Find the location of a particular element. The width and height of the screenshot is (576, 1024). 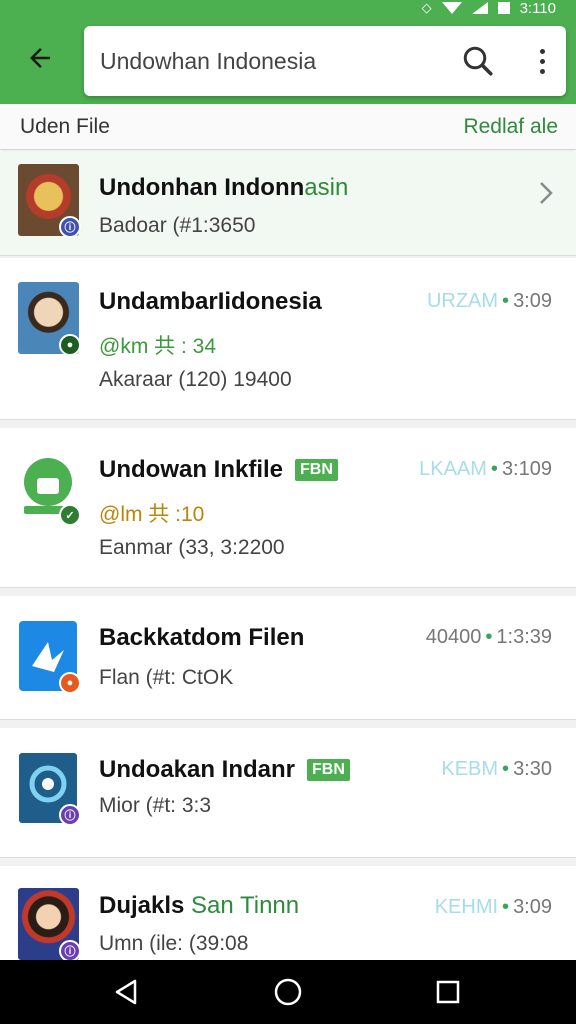

nav-home-button is located at coordinates (288, 992).